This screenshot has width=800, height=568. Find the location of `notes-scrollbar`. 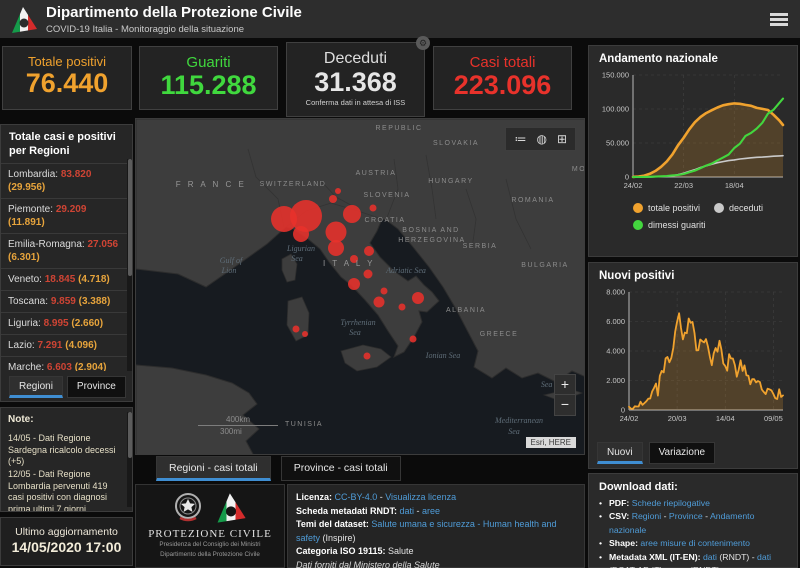

notes-scrollbar is located at coordinates (129, 459).